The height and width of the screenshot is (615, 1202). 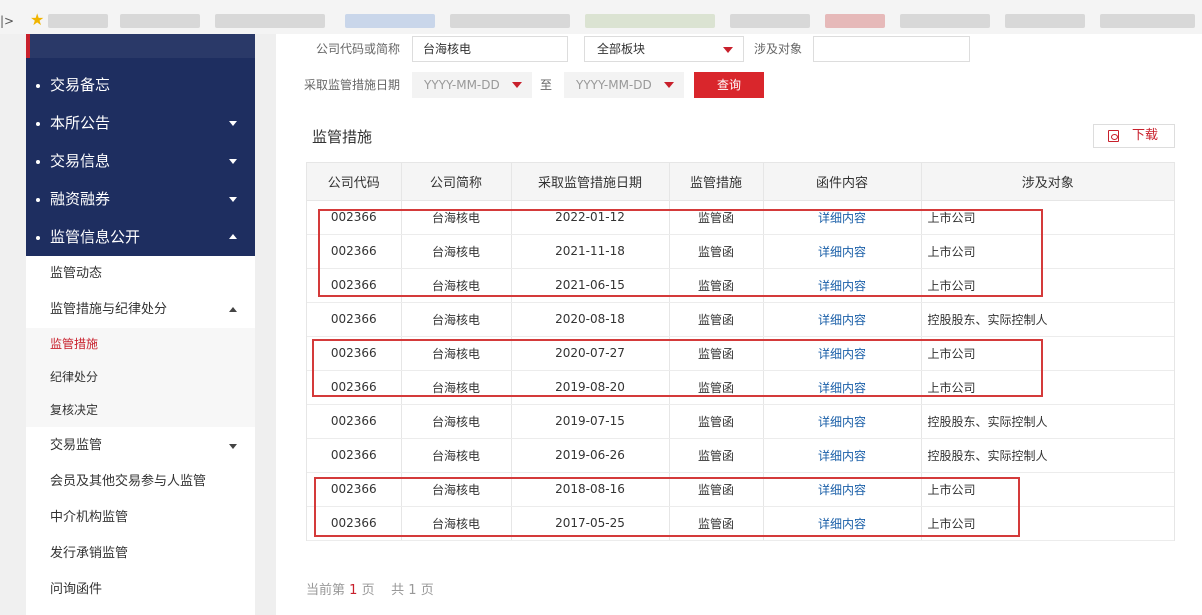 What do you see at coordinates (140, 344) in the screenshot?
I see `sidebar-item-regulatory-measures: 监管措施` at bounding box center [140, 344].